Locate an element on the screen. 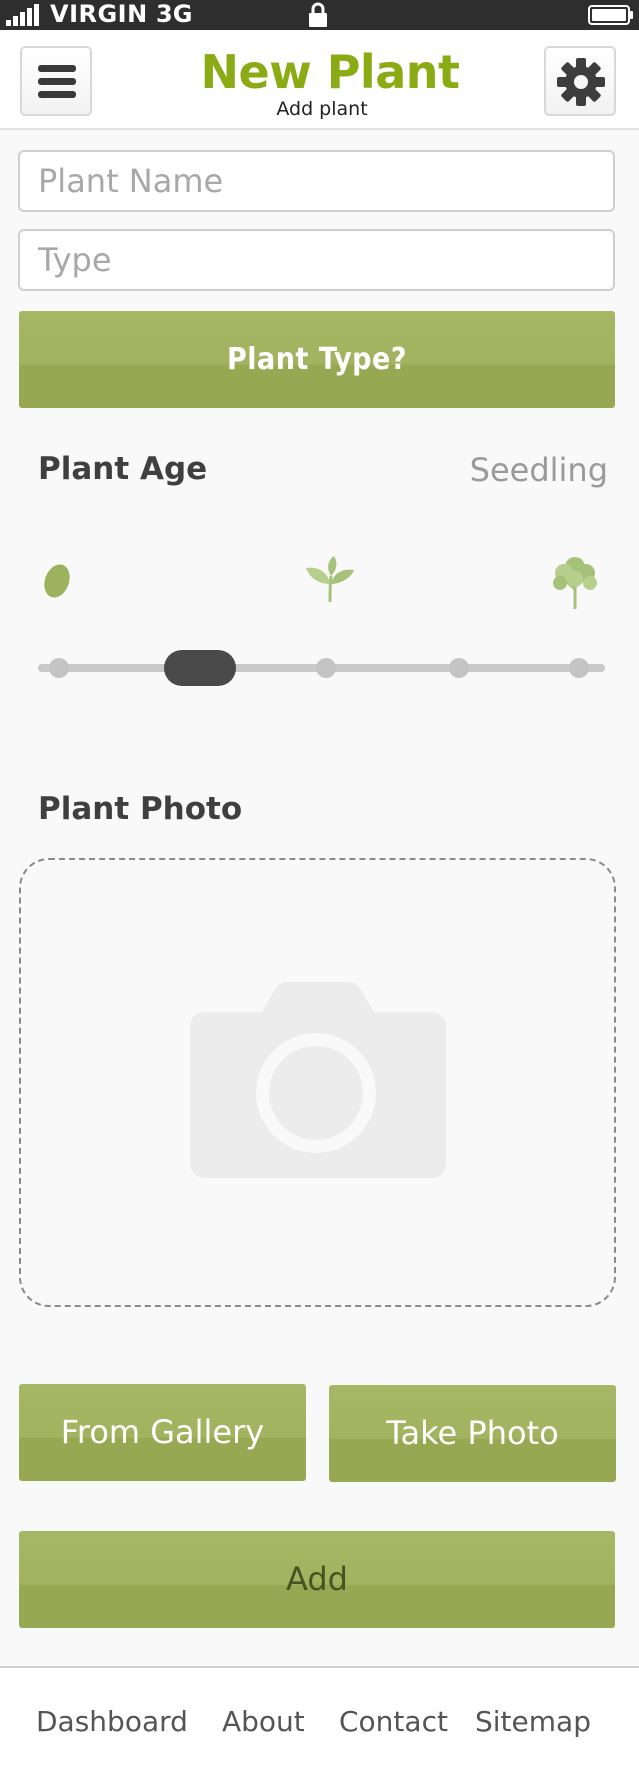 The width and height of the screenshot is (639, 1775). plant-photo-label: Plant Photo is located at coordinates (140, 809).